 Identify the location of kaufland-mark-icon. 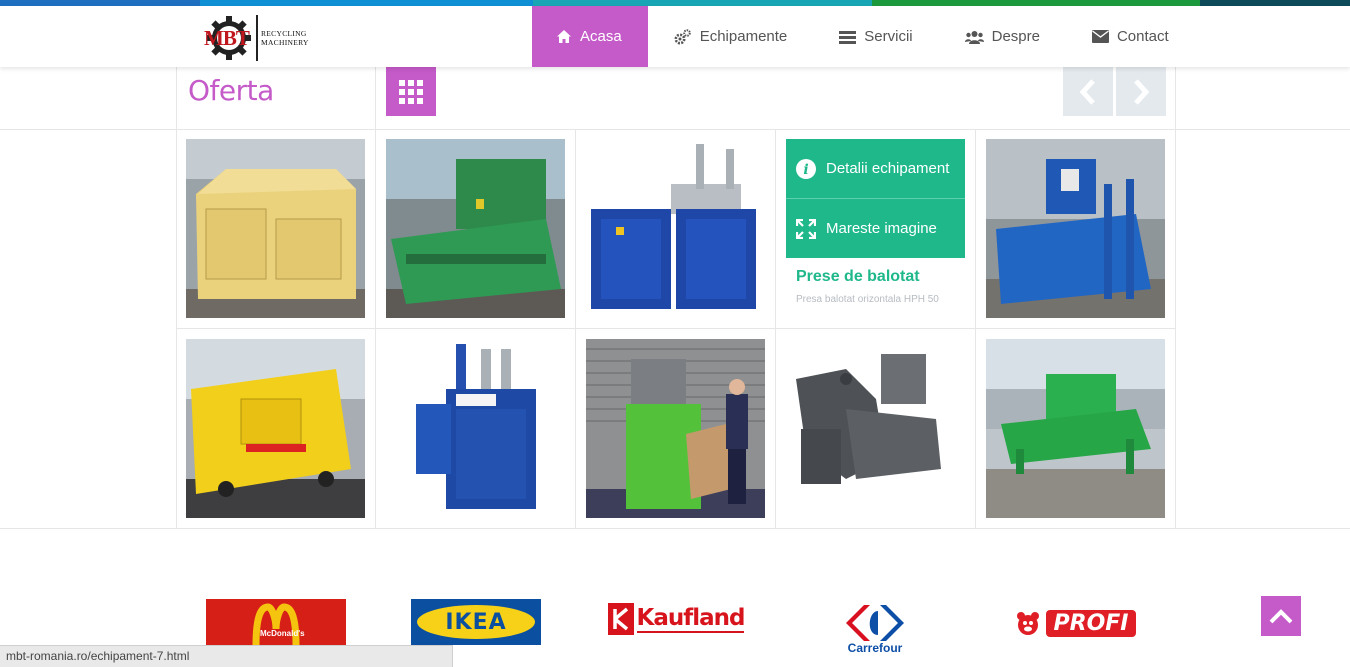
(620, 619).